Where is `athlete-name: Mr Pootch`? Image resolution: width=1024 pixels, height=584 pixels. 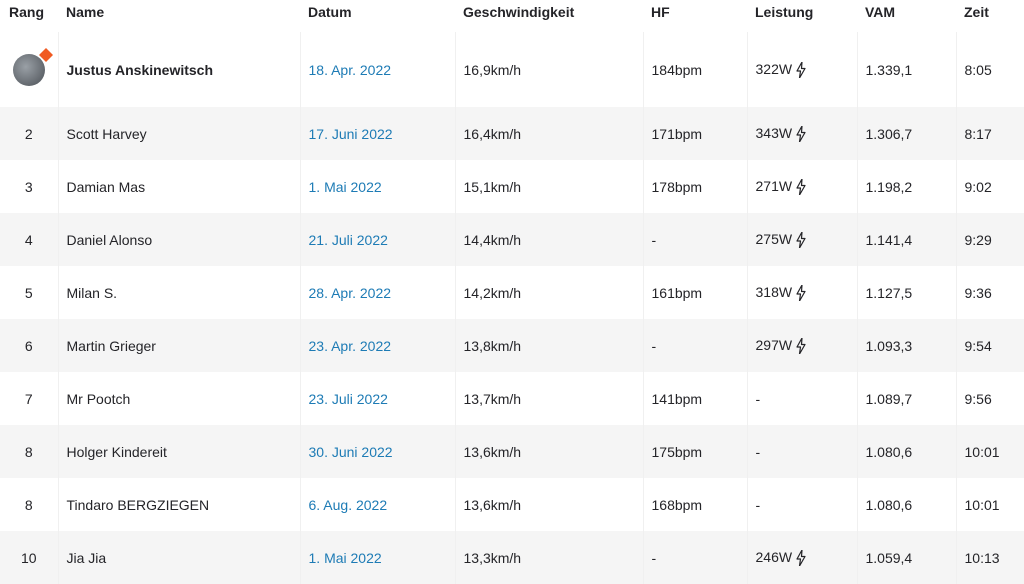 athlete-name: Mr Pootch is located at coordinates (179, 398).